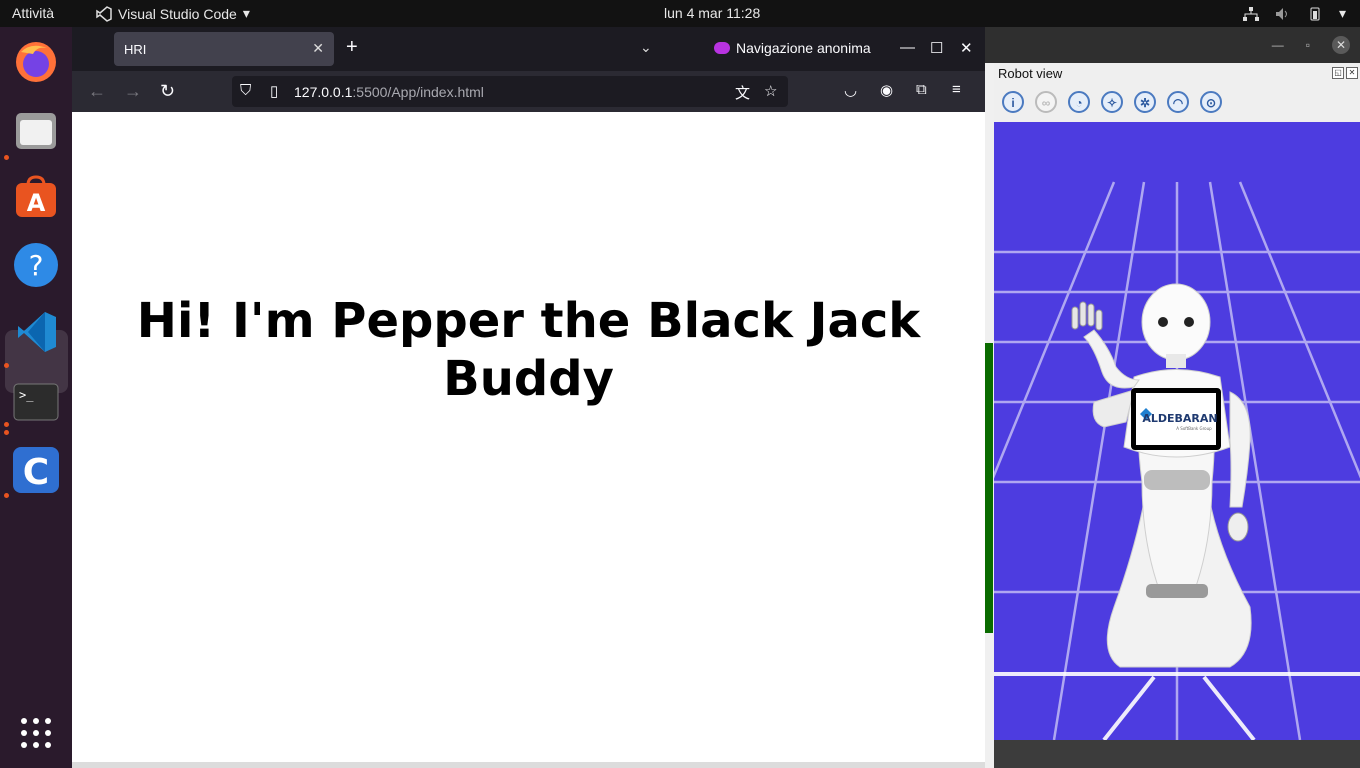  What do you see at coordinates (1145, 102) in the screenshot?
I see `robot-settings-icon: ✲` at bounding box center [1145, 102].